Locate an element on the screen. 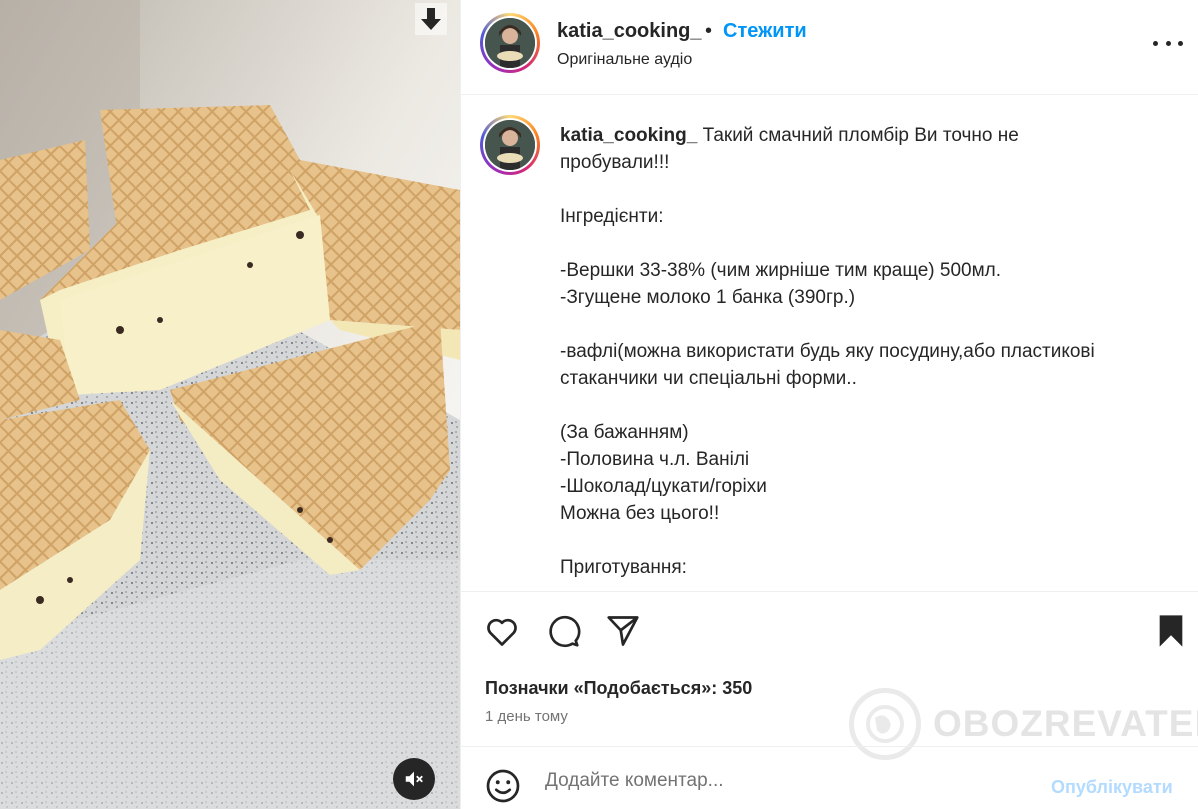 This screenshot has height=809, width=1198. post-timestamp: 1 день тому is located at coordinates (526, 716).